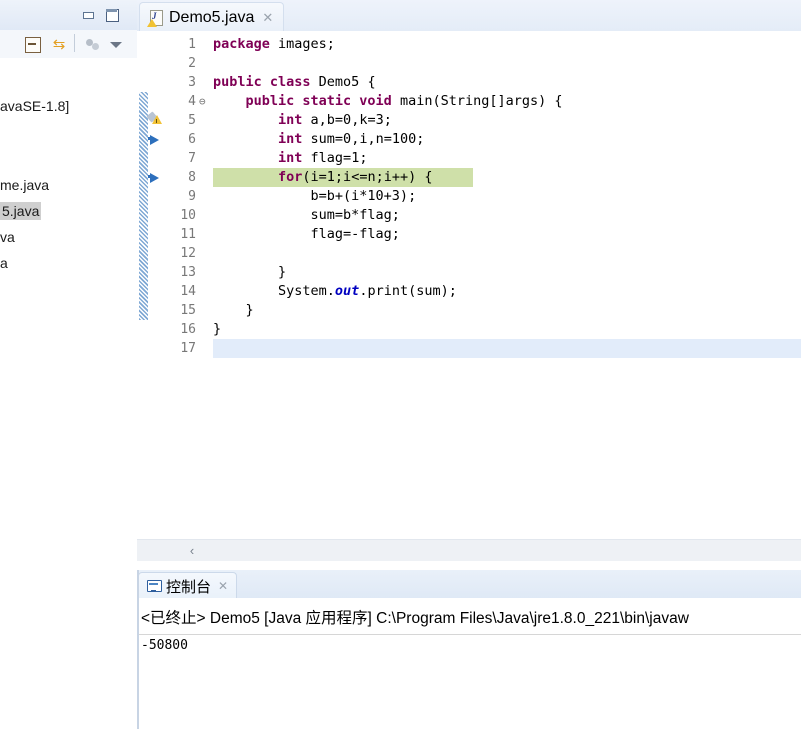  I want to click on code-token: a,b=0,k=3;, so click(347, 120).